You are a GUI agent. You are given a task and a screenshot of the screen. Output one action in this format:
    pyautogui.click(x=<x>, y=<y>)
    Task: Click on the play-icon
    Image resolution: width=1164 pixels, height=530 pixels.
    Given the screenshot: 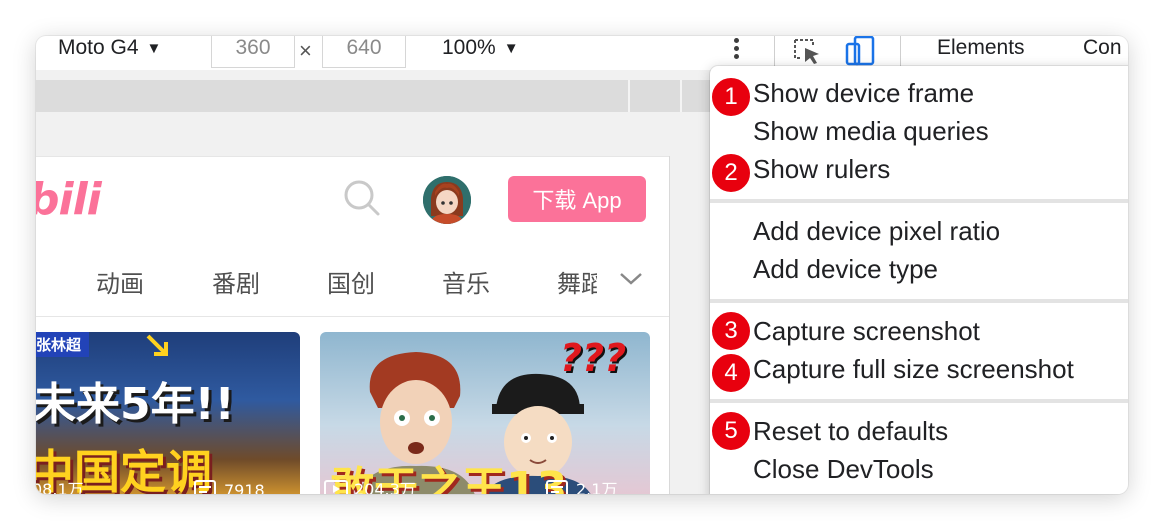 What is the action you would take?
    pyautogui.click(x=336, y=487)
    